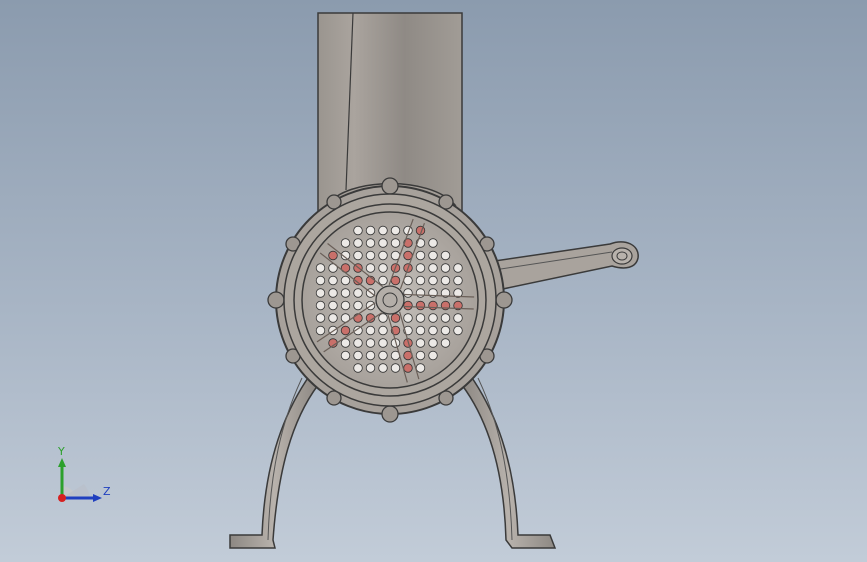 Image resolution: width=867 pixels, height=562 pixels. Describe the element at coordinates (107, 491) in the screenshot. I see `z-axis-label: Z` at that location.